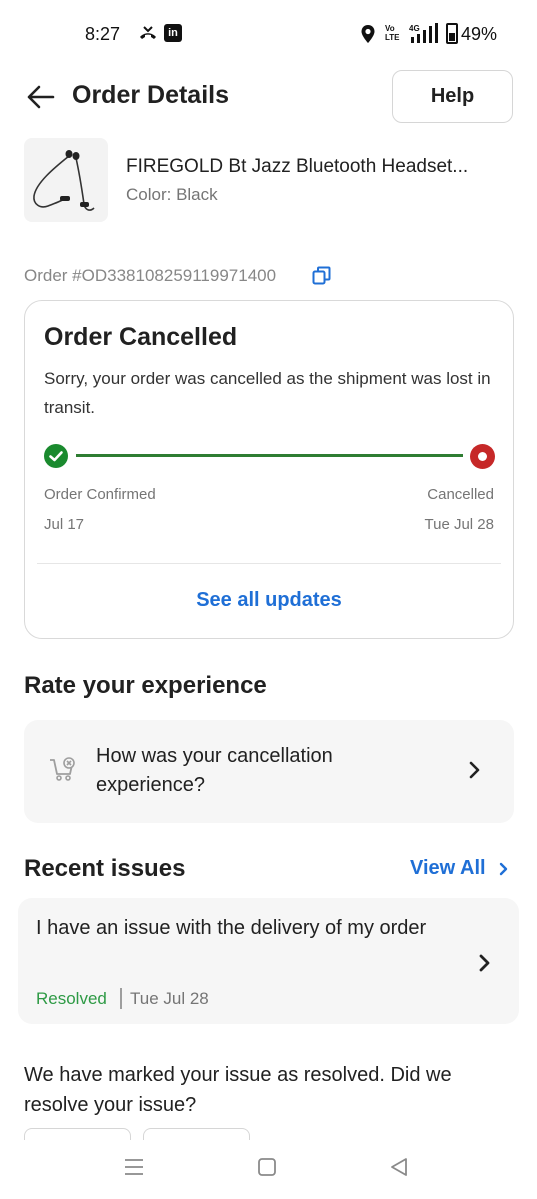 This screenshot has height=1199, width=537. I want to click on order-id: Order #OD338108259119971400, so click(150, 275).